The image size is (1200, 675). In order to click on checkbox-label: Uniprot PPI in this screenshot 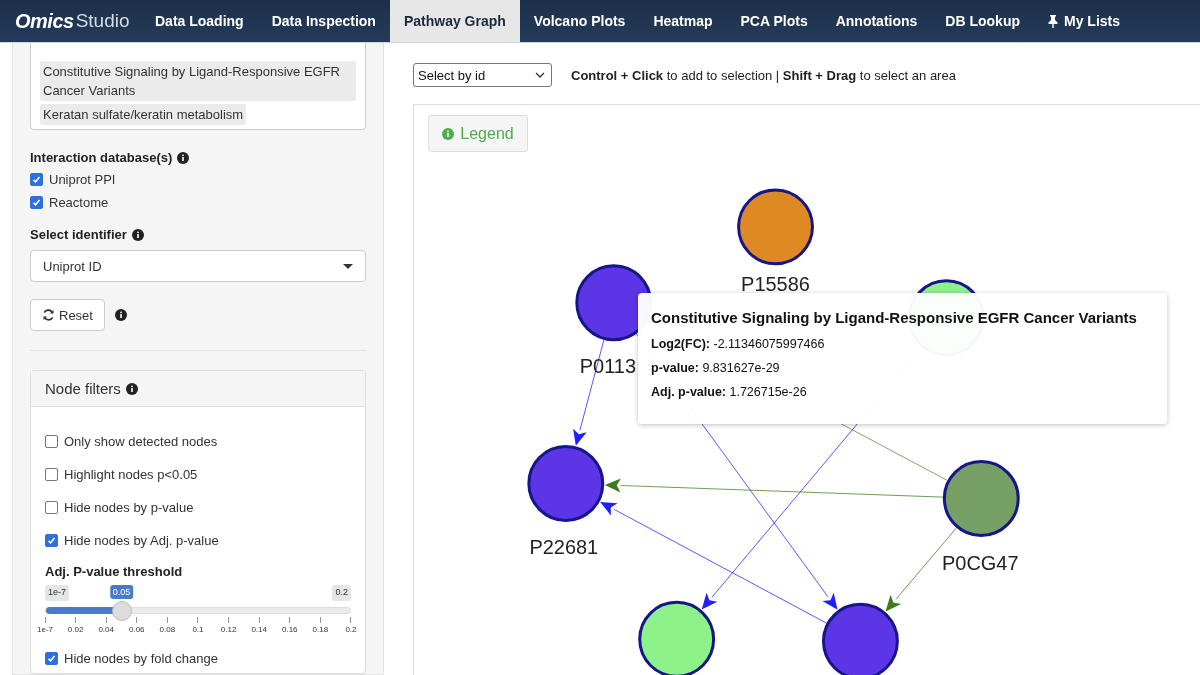, I will do `click(82, 179)`.